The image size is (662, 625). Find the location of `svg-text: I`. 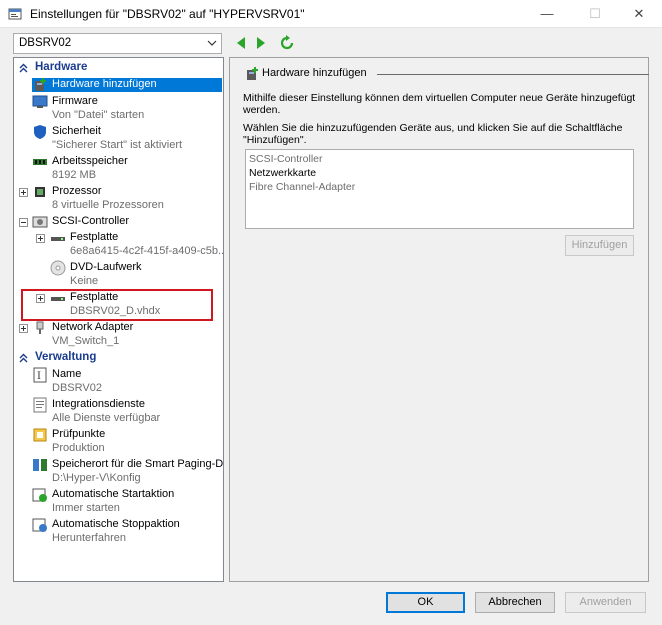

svg-text: I is located at coordinates (39, 376).